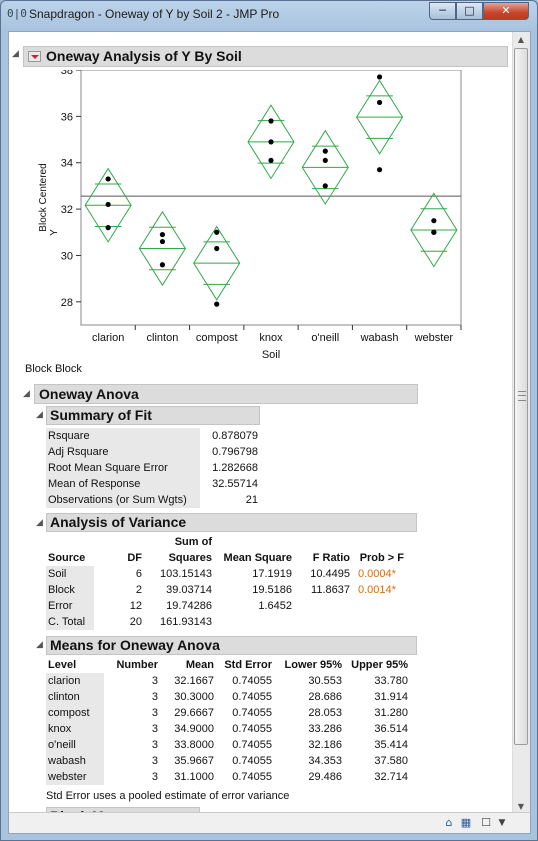 The height and width of the screenshot is (841, 538). I want to click on maximize-button: □, so click(469, 11).